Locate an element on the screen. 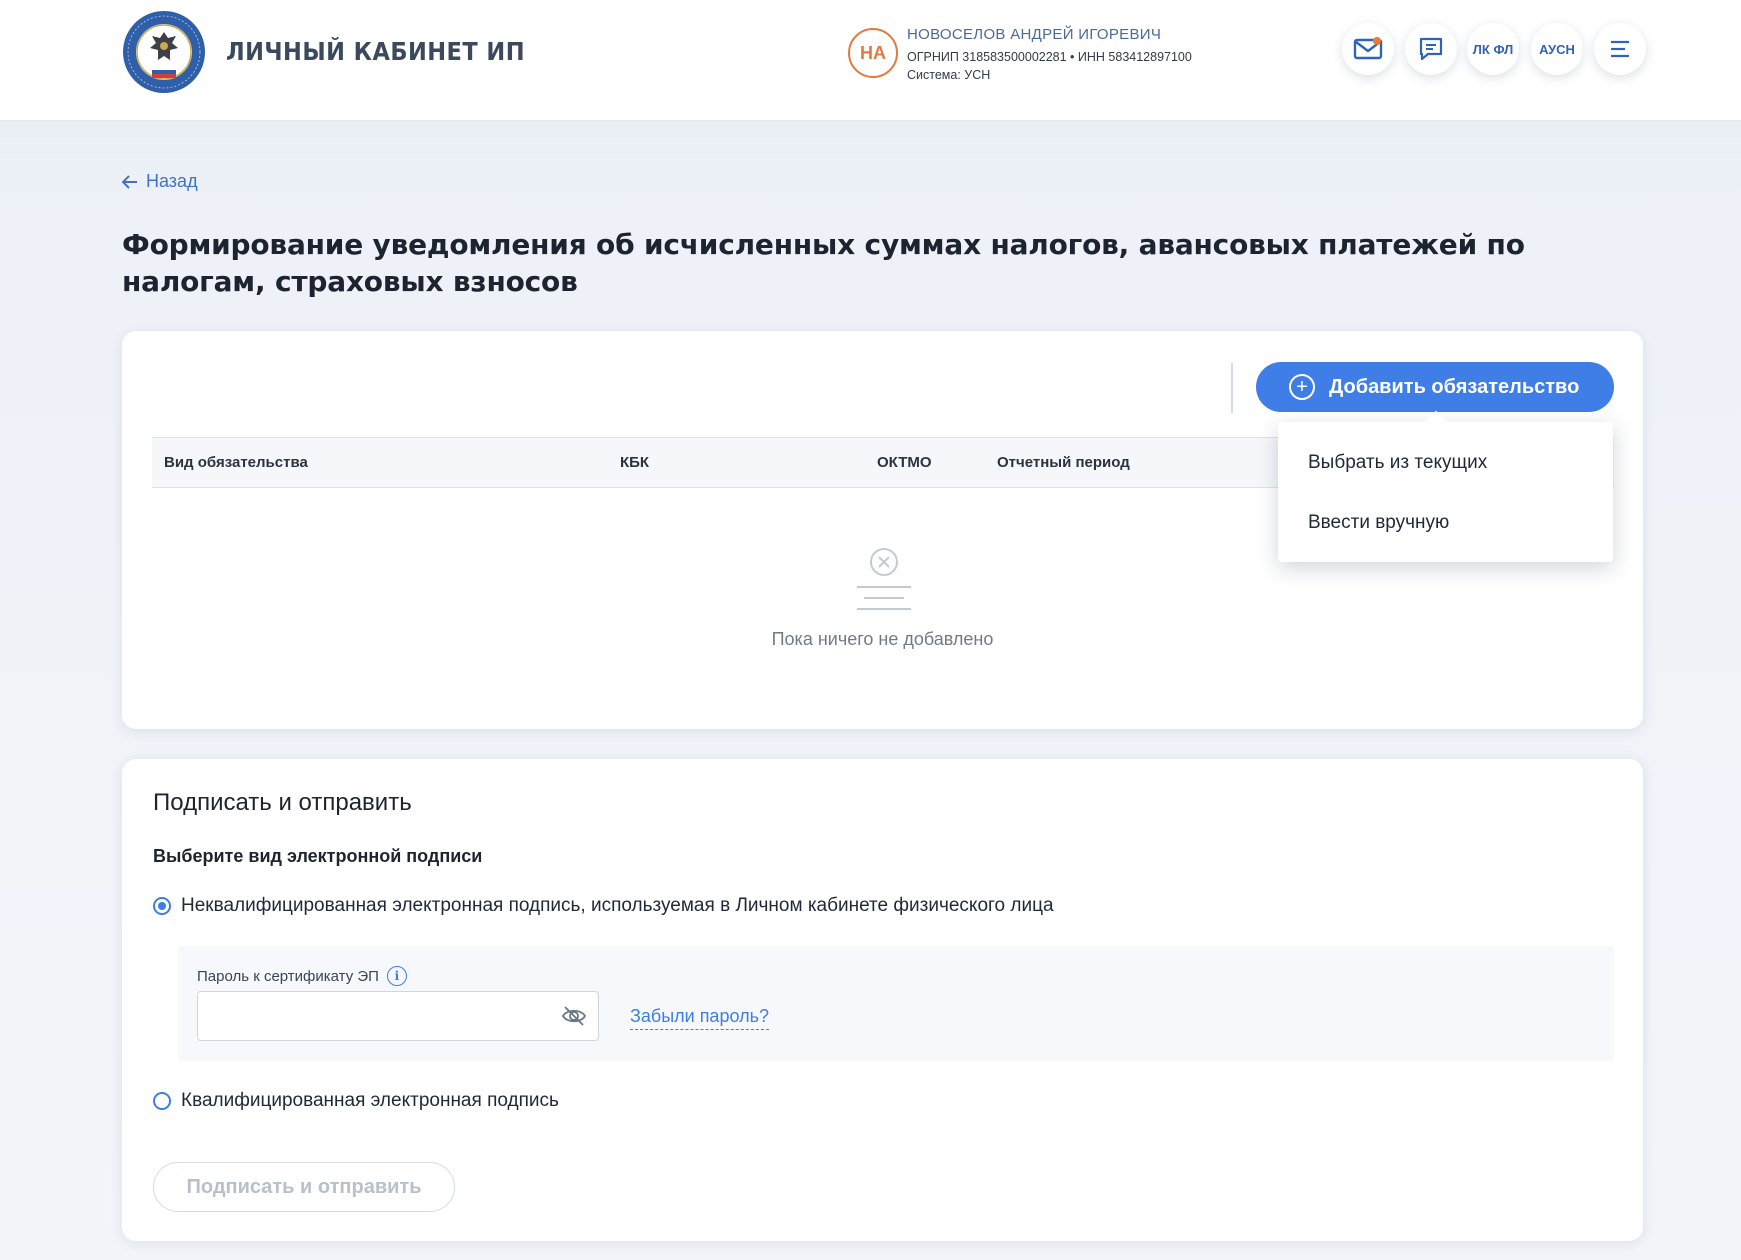 This screenshot has width=1741, height=1260. dropdown-item-choose-current: Выбрать из текущих is located at coordinates (1397, 463).